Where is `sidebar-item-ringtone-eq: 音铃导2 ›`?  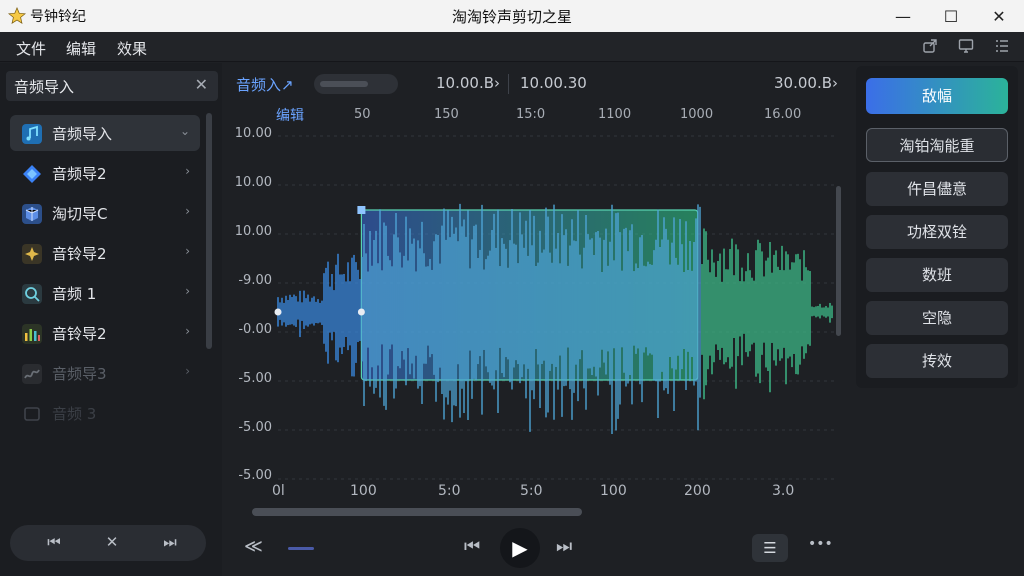 sidebar-item-ringtone-eq: 音铃导2 › is located at coordinates (105, 333).